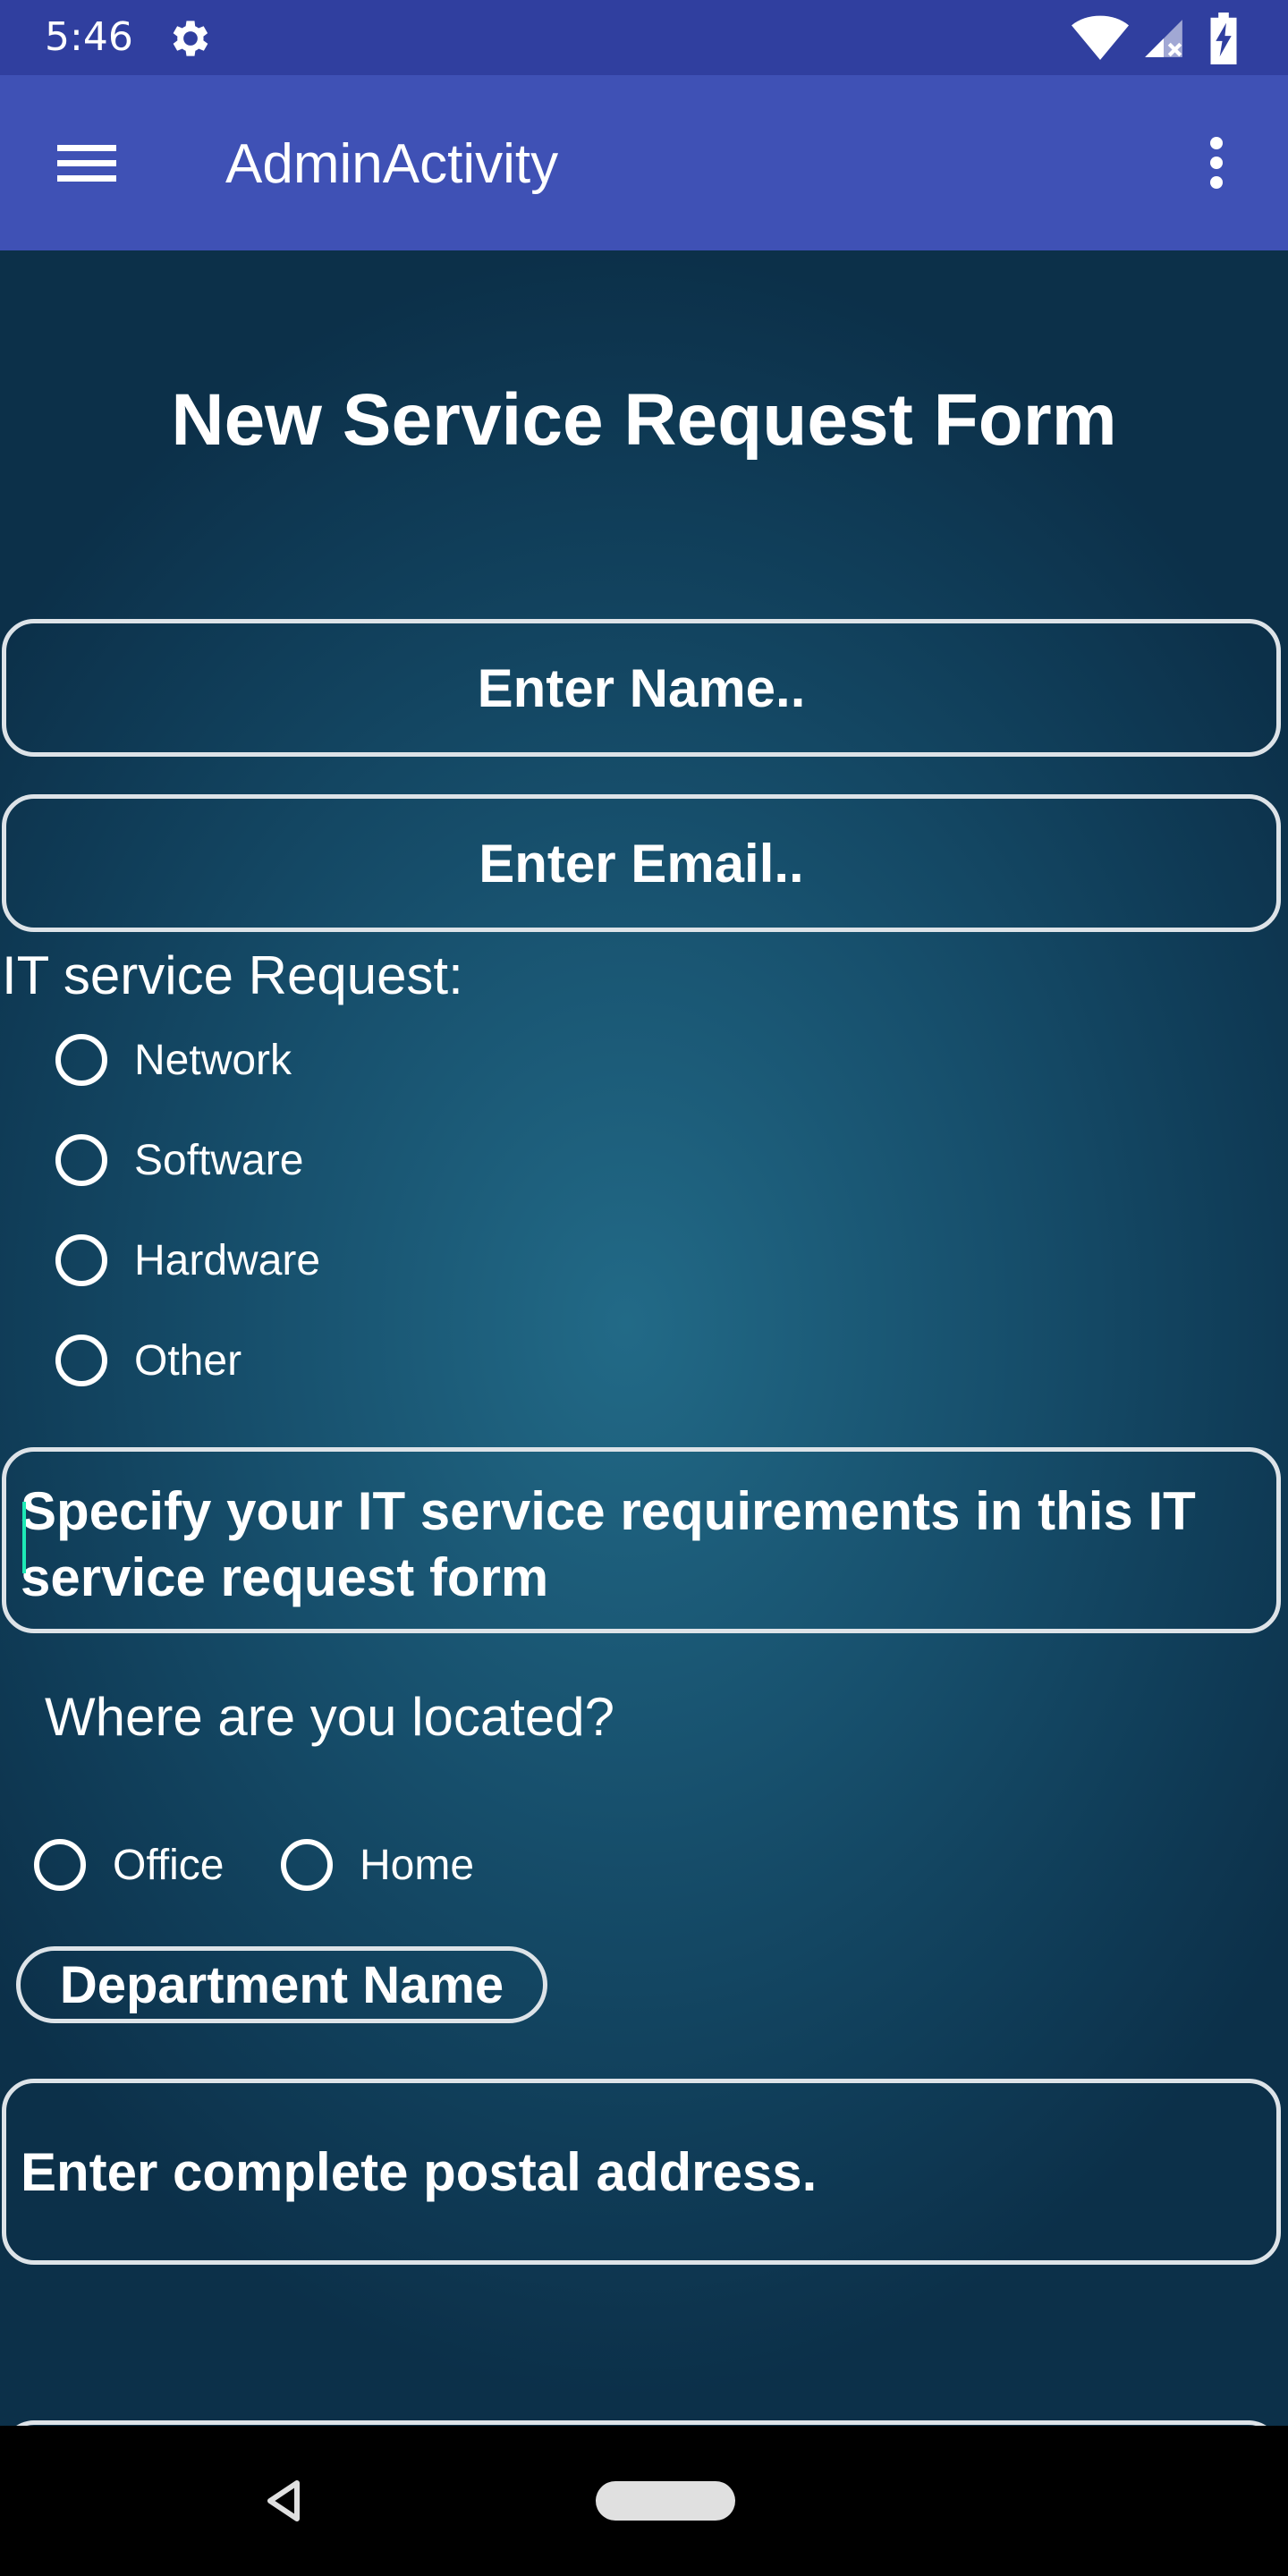 Image resolution: width=1288 pixels, height=2576 pixels. I want to click on app-bar: AdminActivity, so click(644, 162).